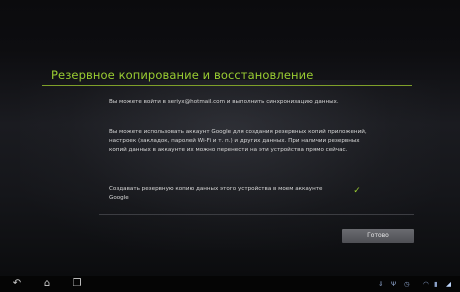 The height and width of the screenshot is (292, 460). Describe the element at coordinates (77, 284) in the screenshot. I see `recent-apps-icon: ❐` at that location.